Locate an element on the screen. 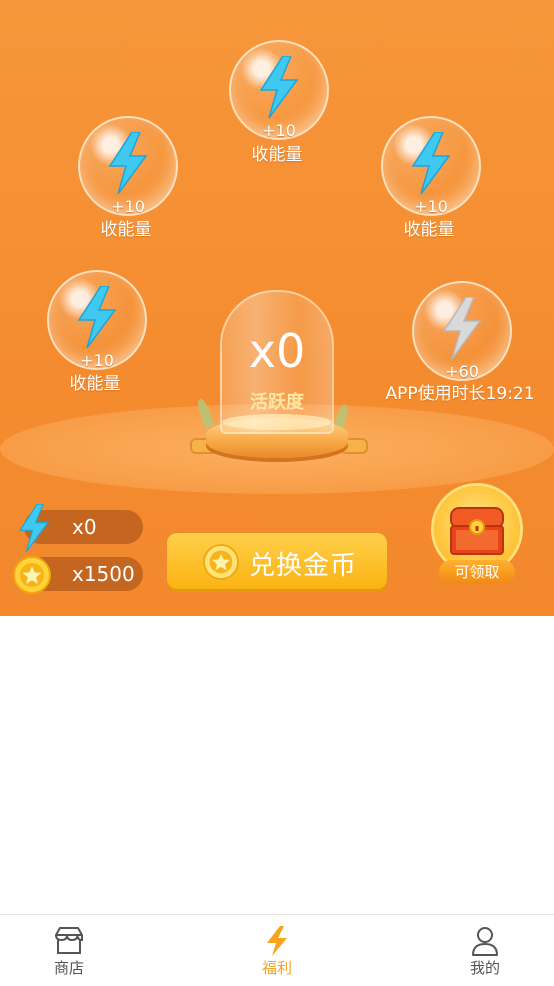 The width and height of the screenshot is (554, 986). tab-store: 商店 is located at coordinates (69, 951).